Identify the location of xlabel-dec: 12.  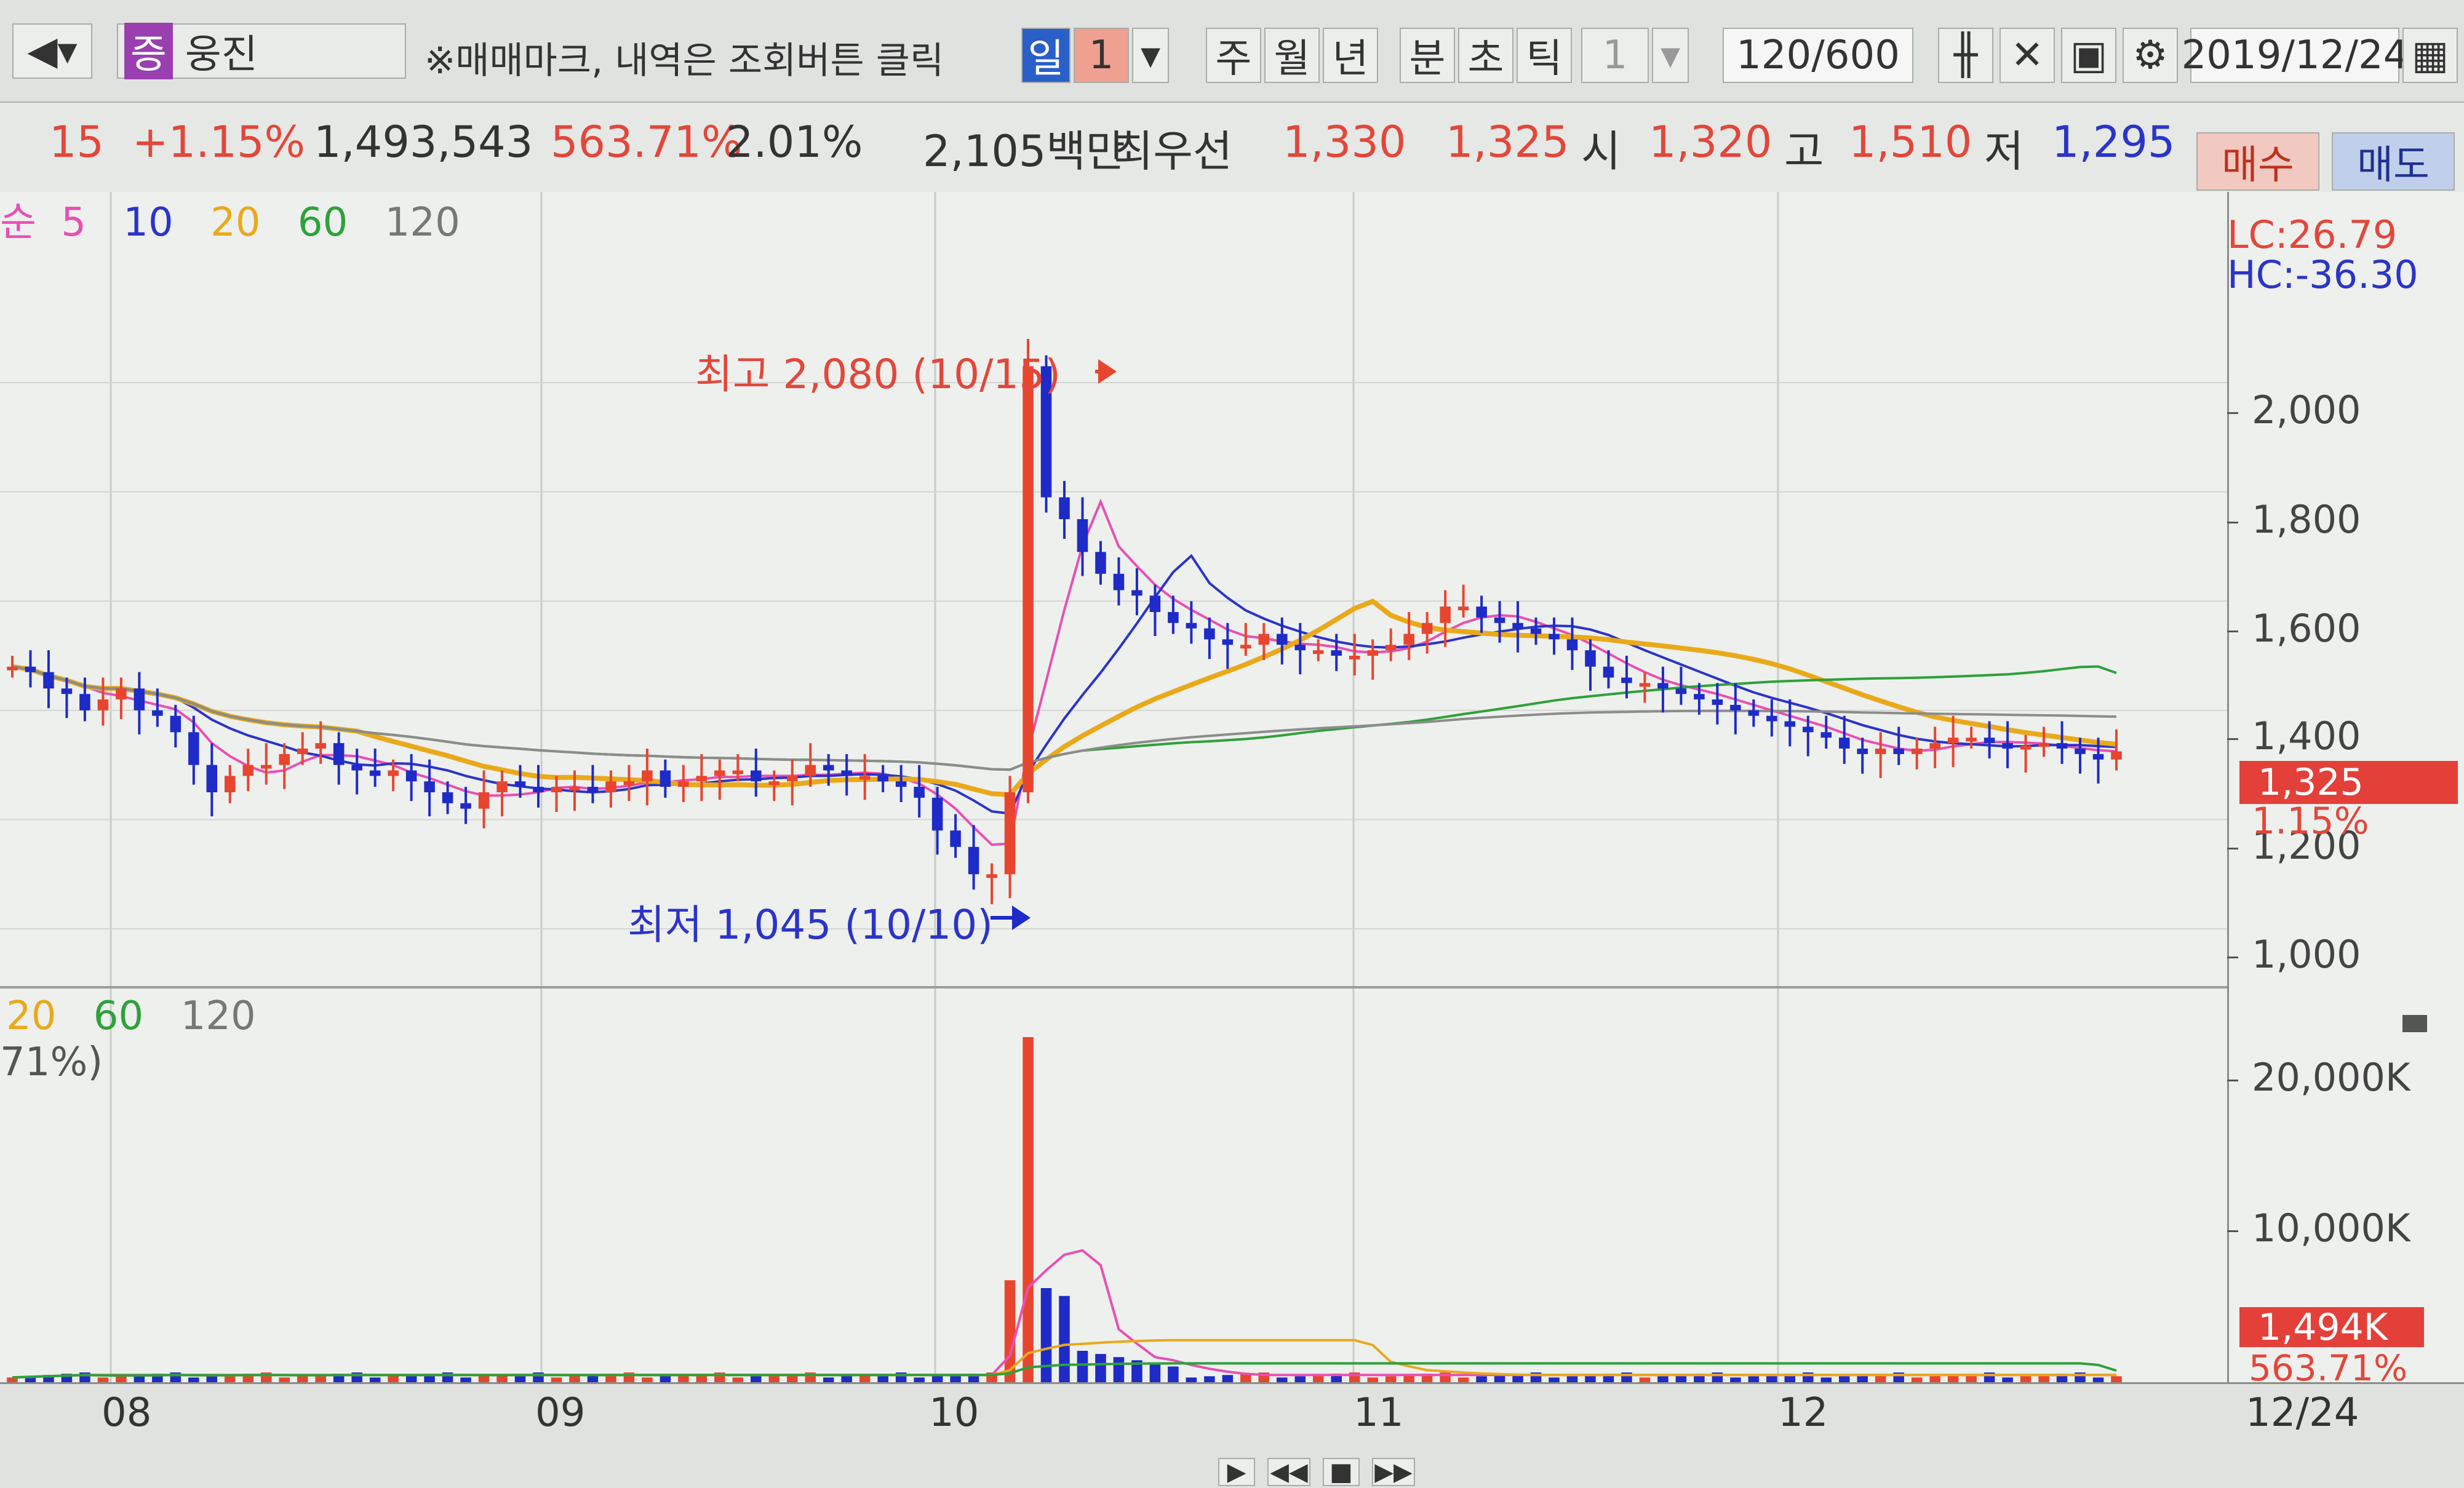
(1803, 1413).